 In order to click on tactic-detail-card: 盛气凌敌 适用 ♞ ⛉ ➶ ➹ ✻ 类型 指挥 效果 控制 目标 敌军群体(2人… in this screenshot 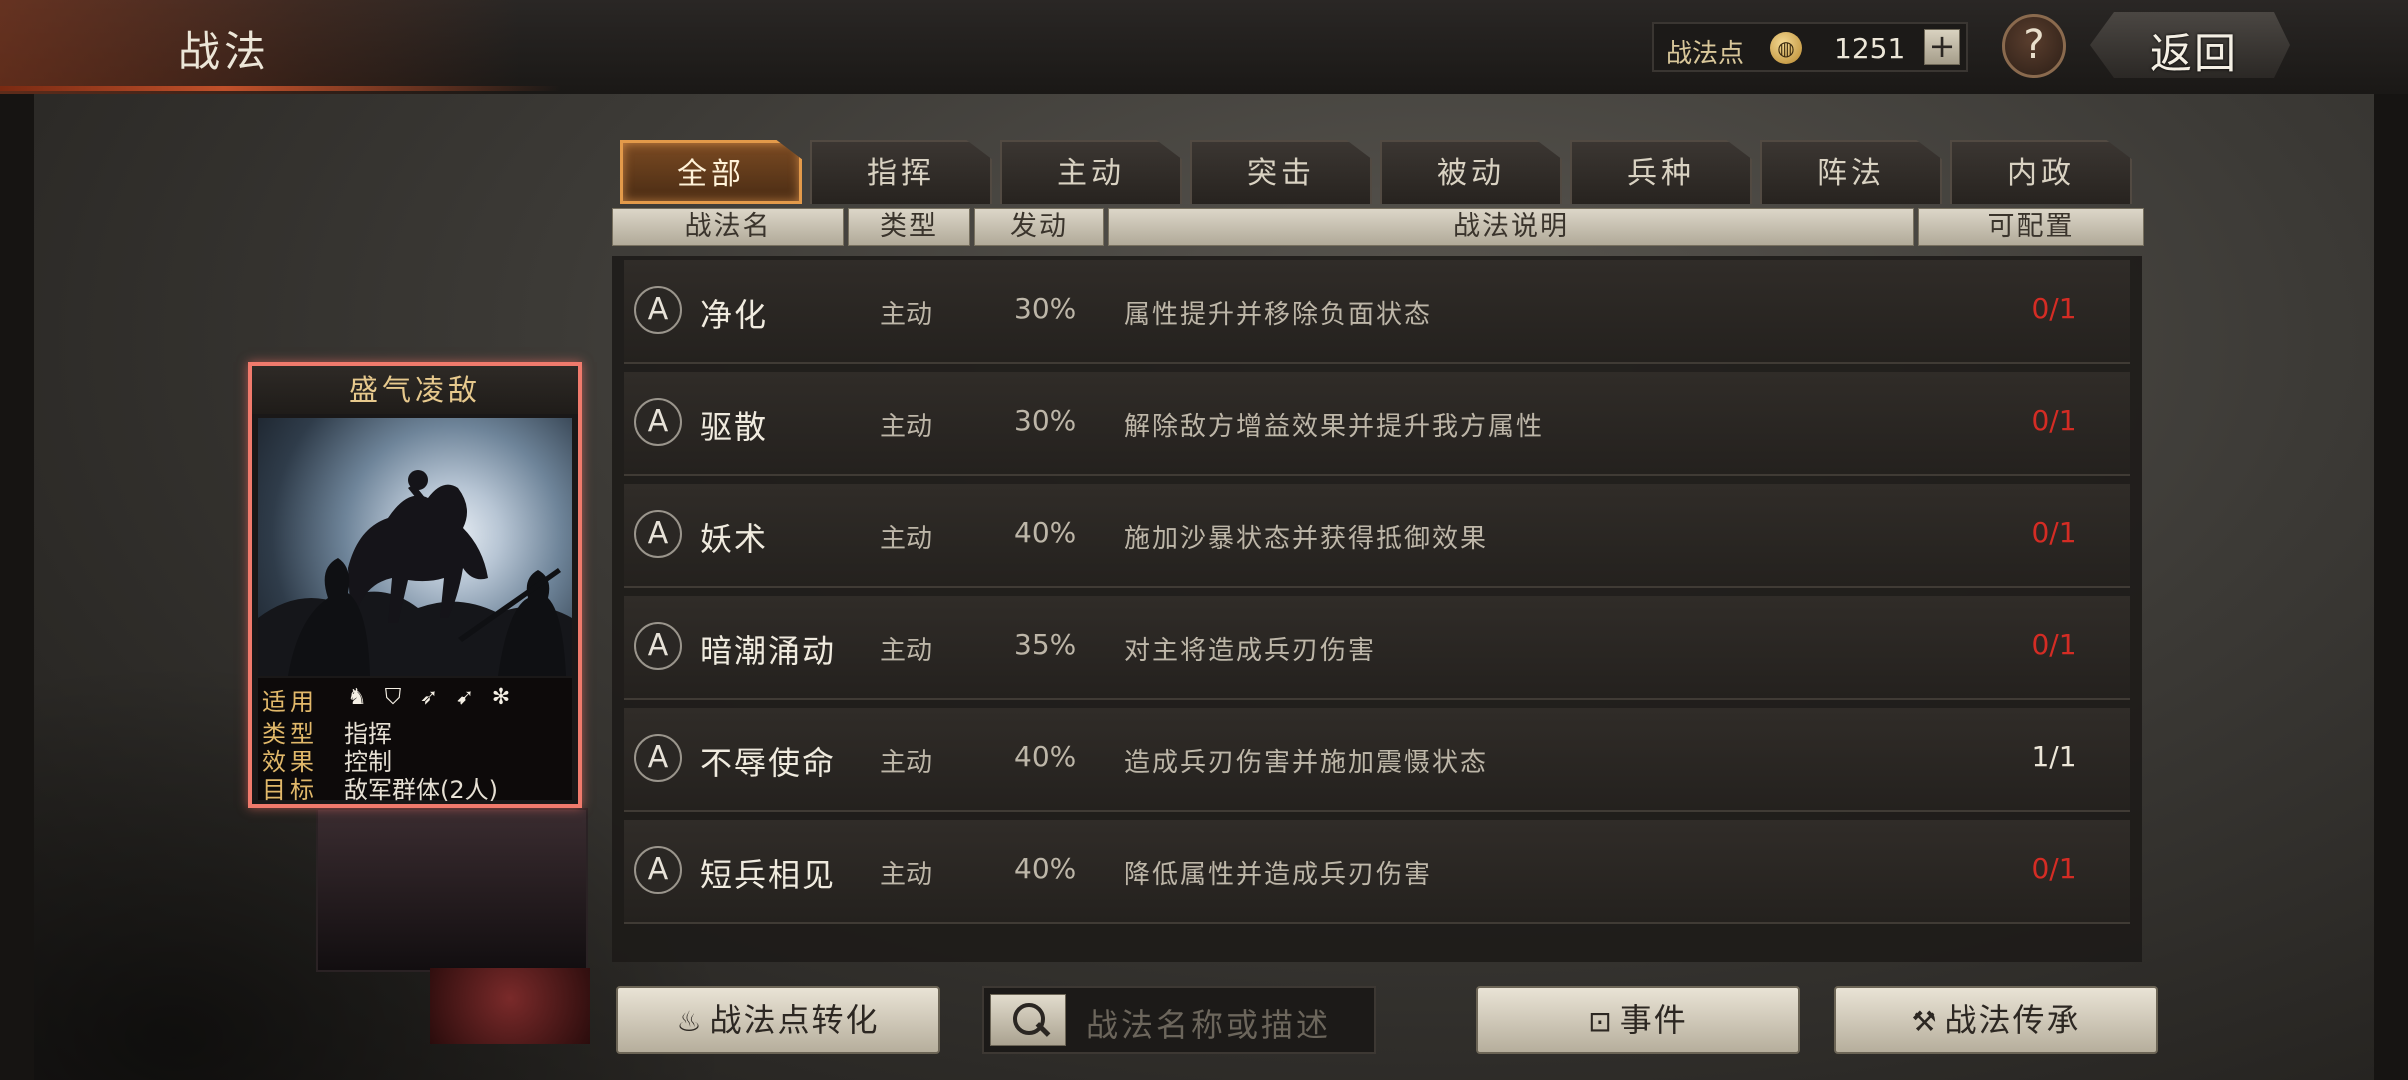, I will do `click(415, 585)`.